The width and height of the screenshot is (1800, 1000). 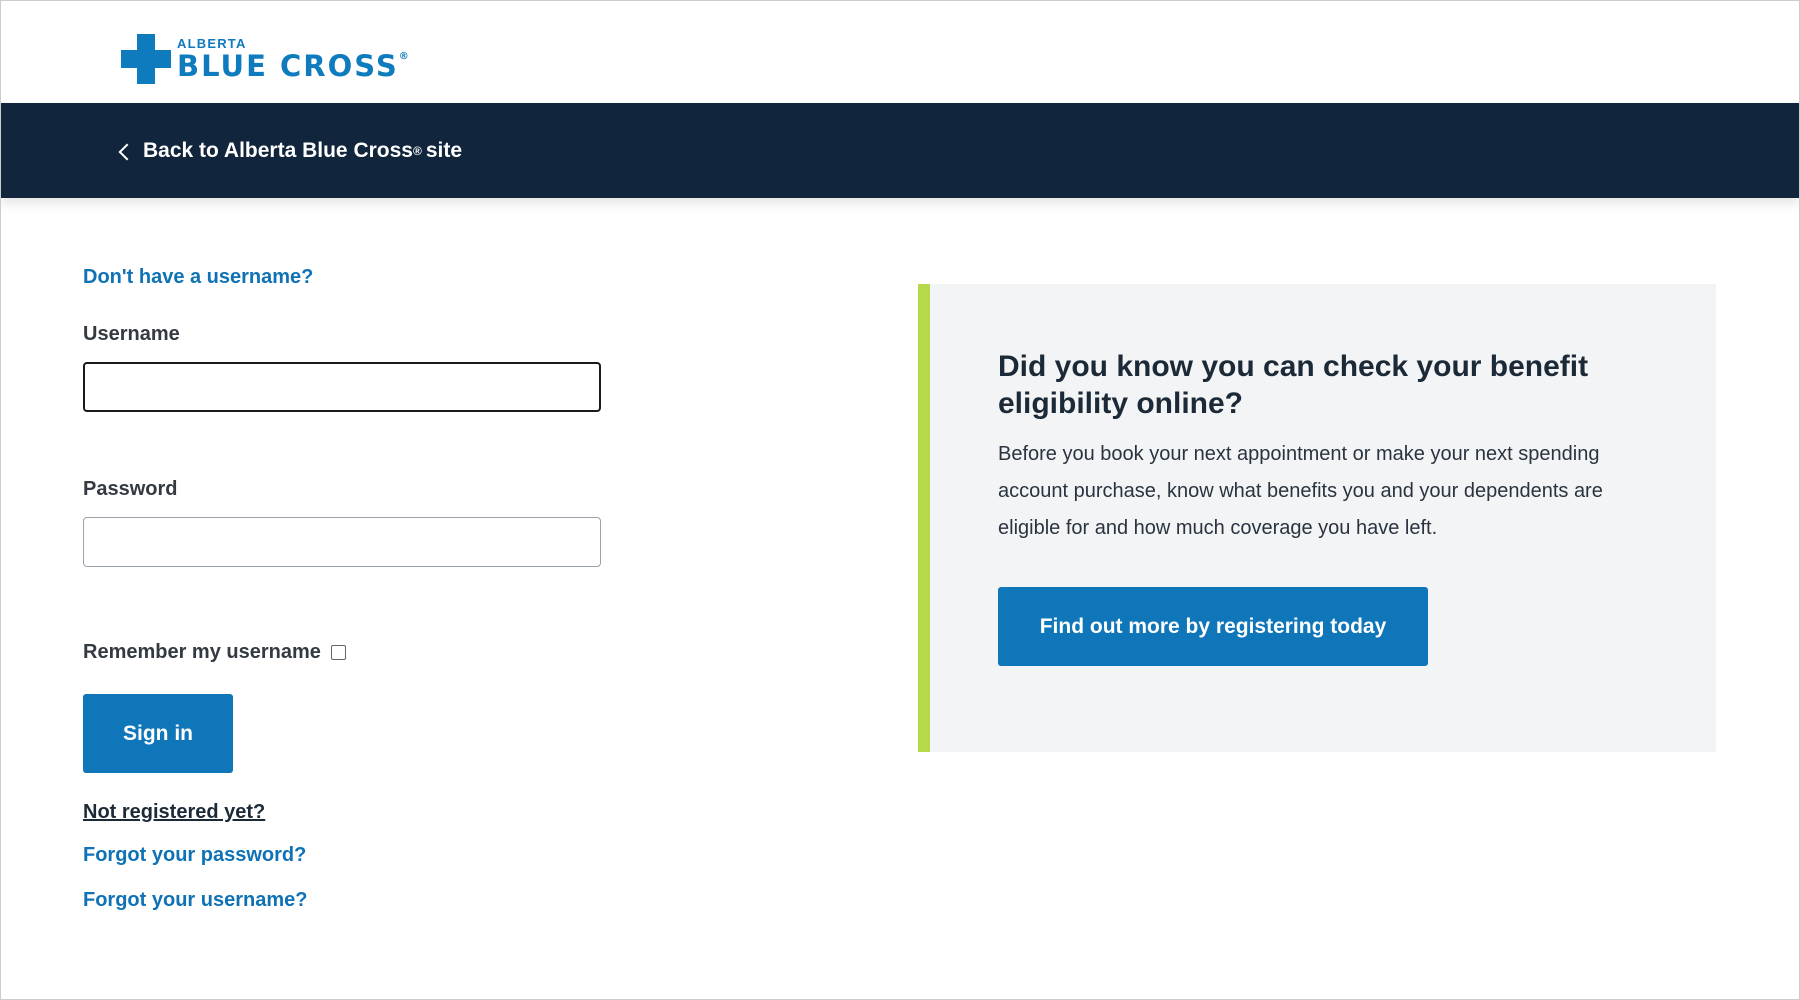 What do you see at coordinates (342, 542) in the screenshot?
I see `password-input` at bounding box center [342, 542].